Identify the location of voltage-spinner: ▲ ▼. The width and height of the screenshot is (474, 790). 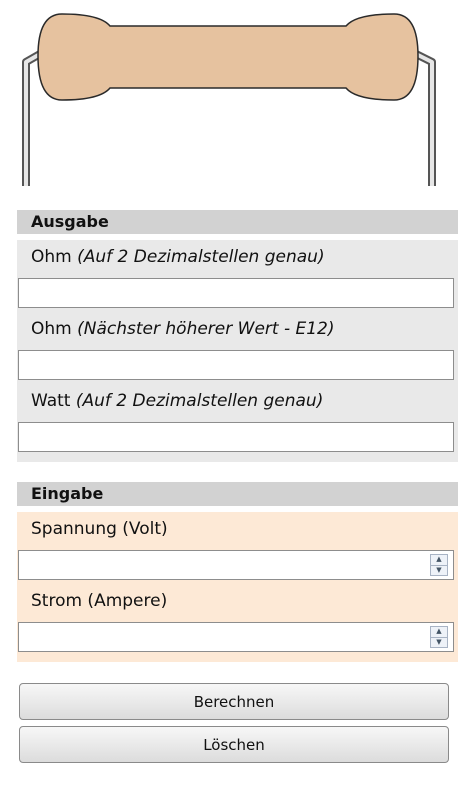
(439, 565).